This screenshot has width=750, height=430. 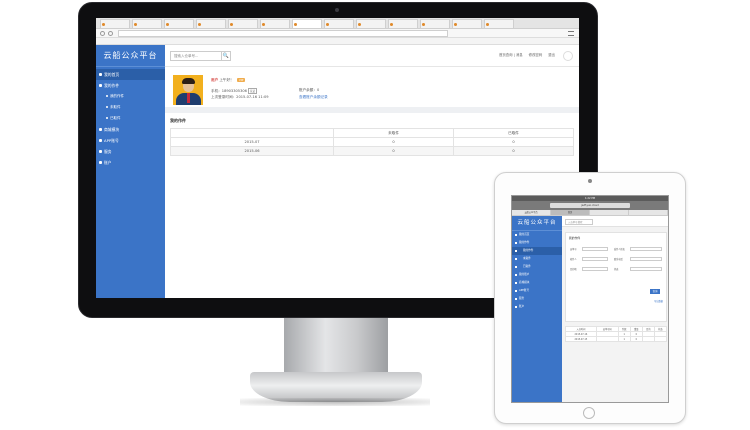 What do you see at coordinates (252, 91) in the screenshot?
I see `verified-tag: 认证` at bounding box center [252, 91].